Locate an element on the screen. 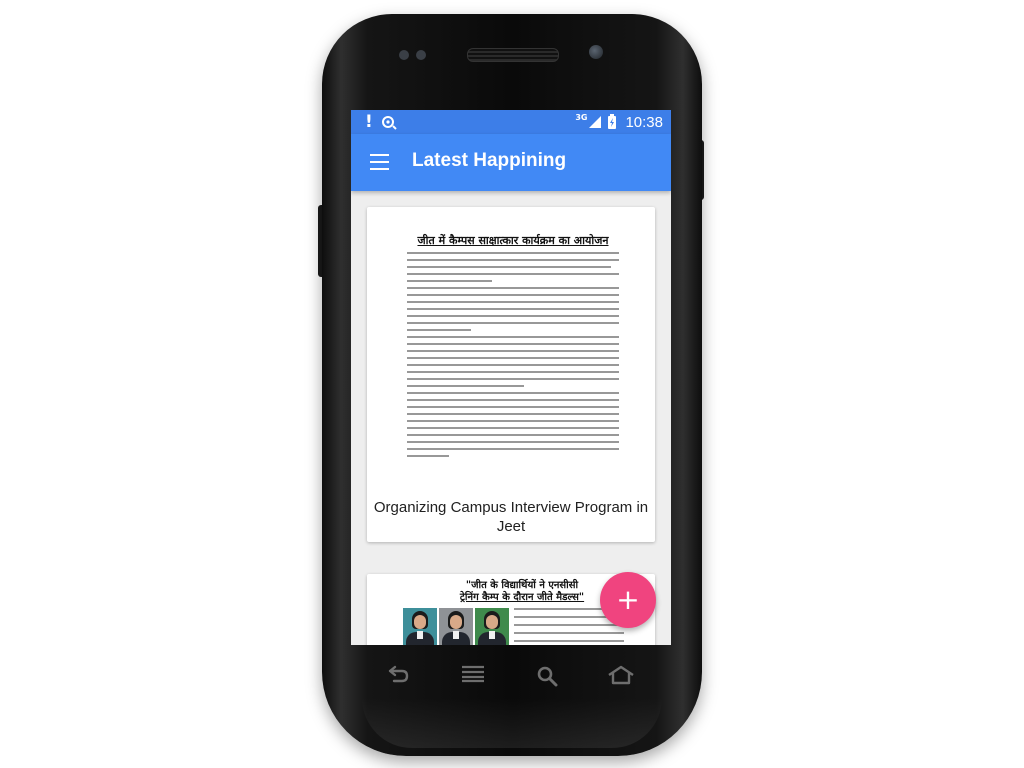  earpiece-speaker is located at coordinates (513, 55).